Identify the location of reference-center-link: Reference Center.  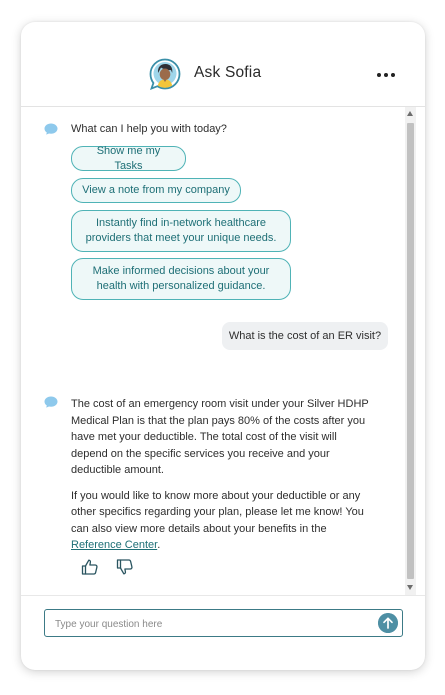
(114, 545).